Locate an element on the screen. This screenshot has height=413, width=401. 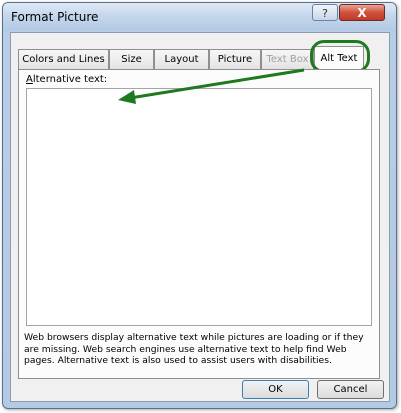
annotation-arrow-shaft is located at coordinates (217, 84).